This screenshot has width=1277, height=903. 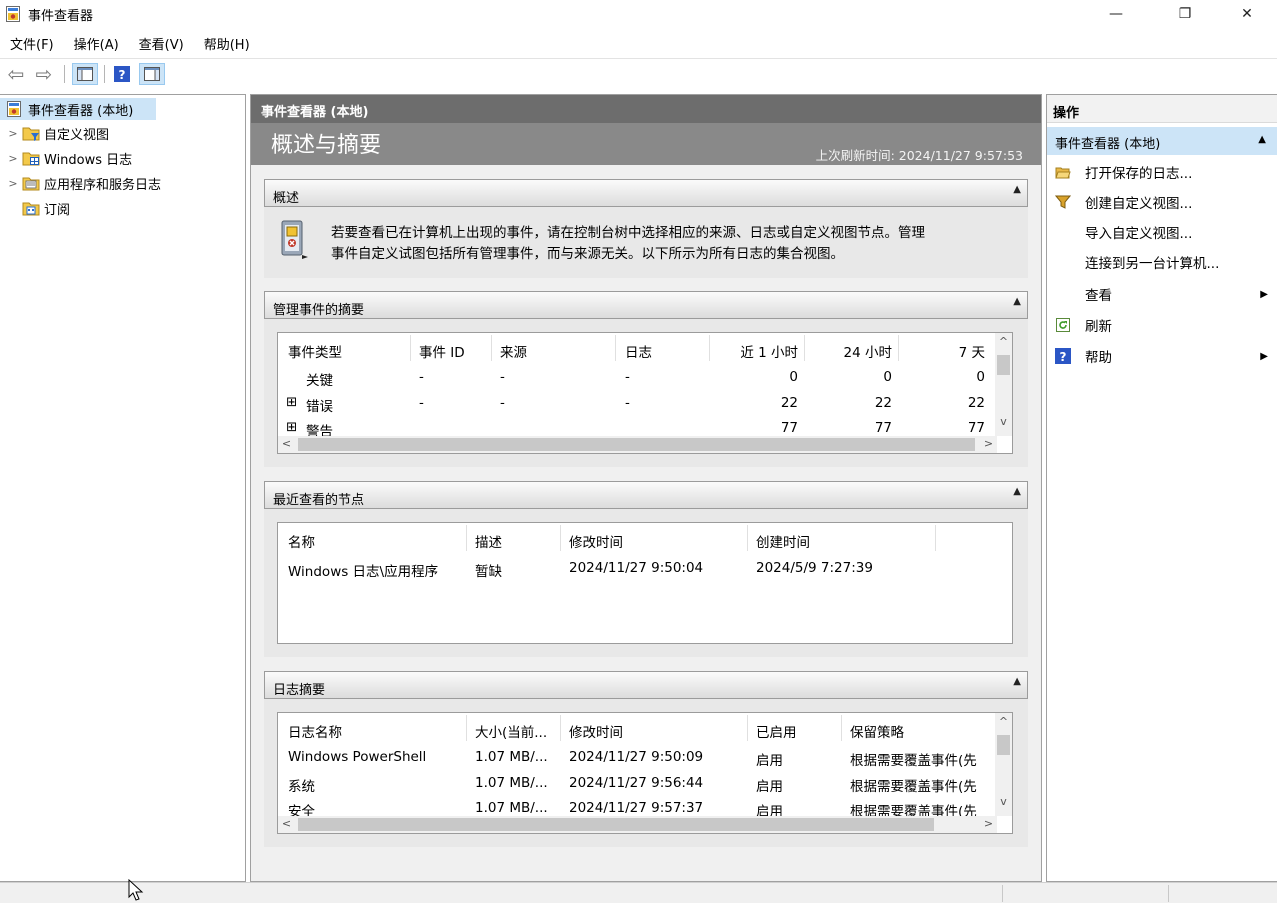 I want to click on column-header-name: 名称, so click(x=301, y=541).